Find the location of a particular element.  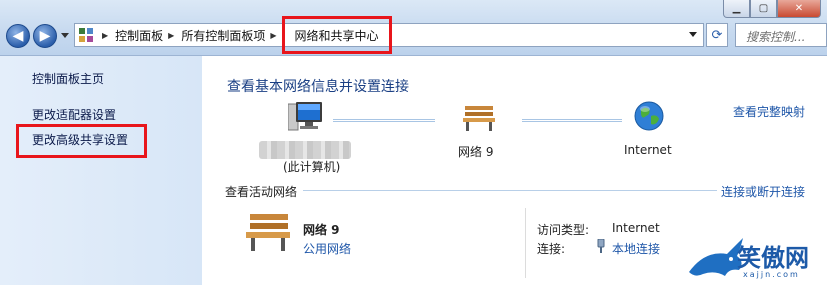

highlight-annotation is located at coordinates (81, 141).